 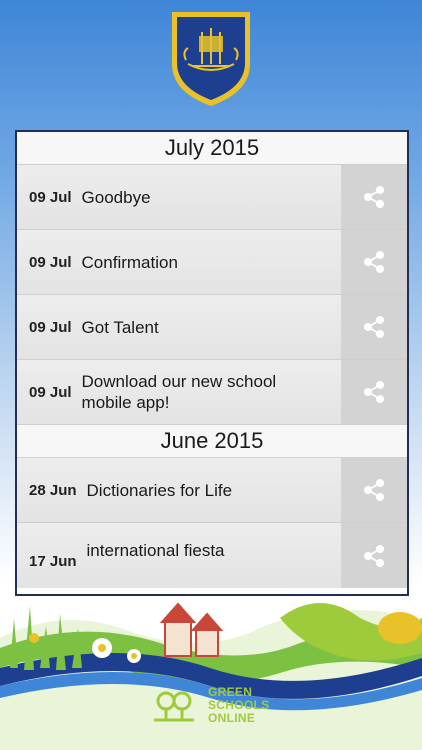 I want to click on news-item-main: 28 Jun Dictionaries for Life, so click(x=179, y=490).